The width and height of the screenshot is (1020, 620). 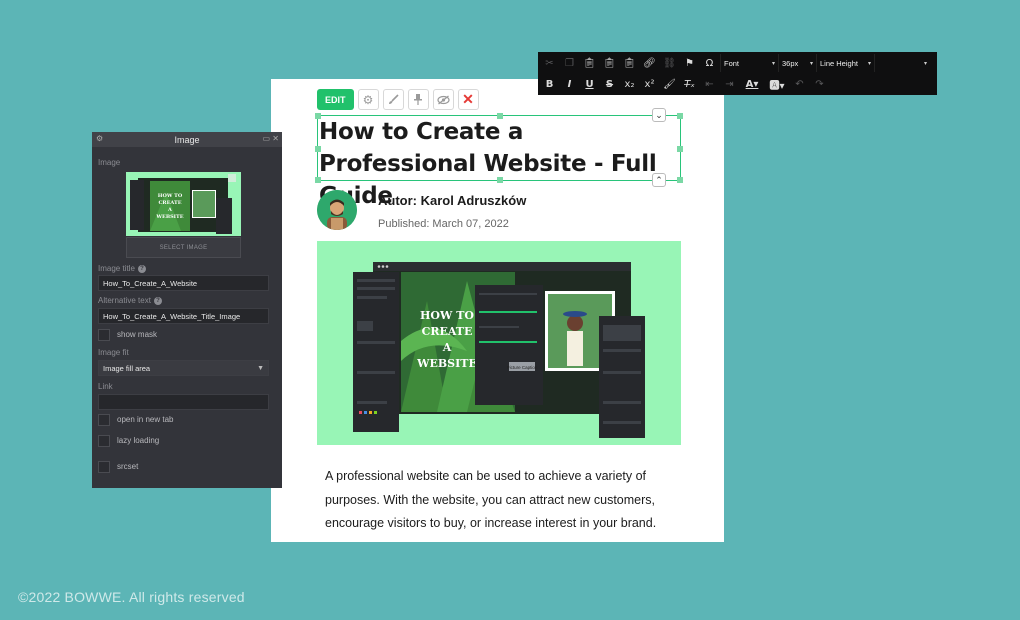 I want to click on eye-slash-icon, so click(x=443, y=99).